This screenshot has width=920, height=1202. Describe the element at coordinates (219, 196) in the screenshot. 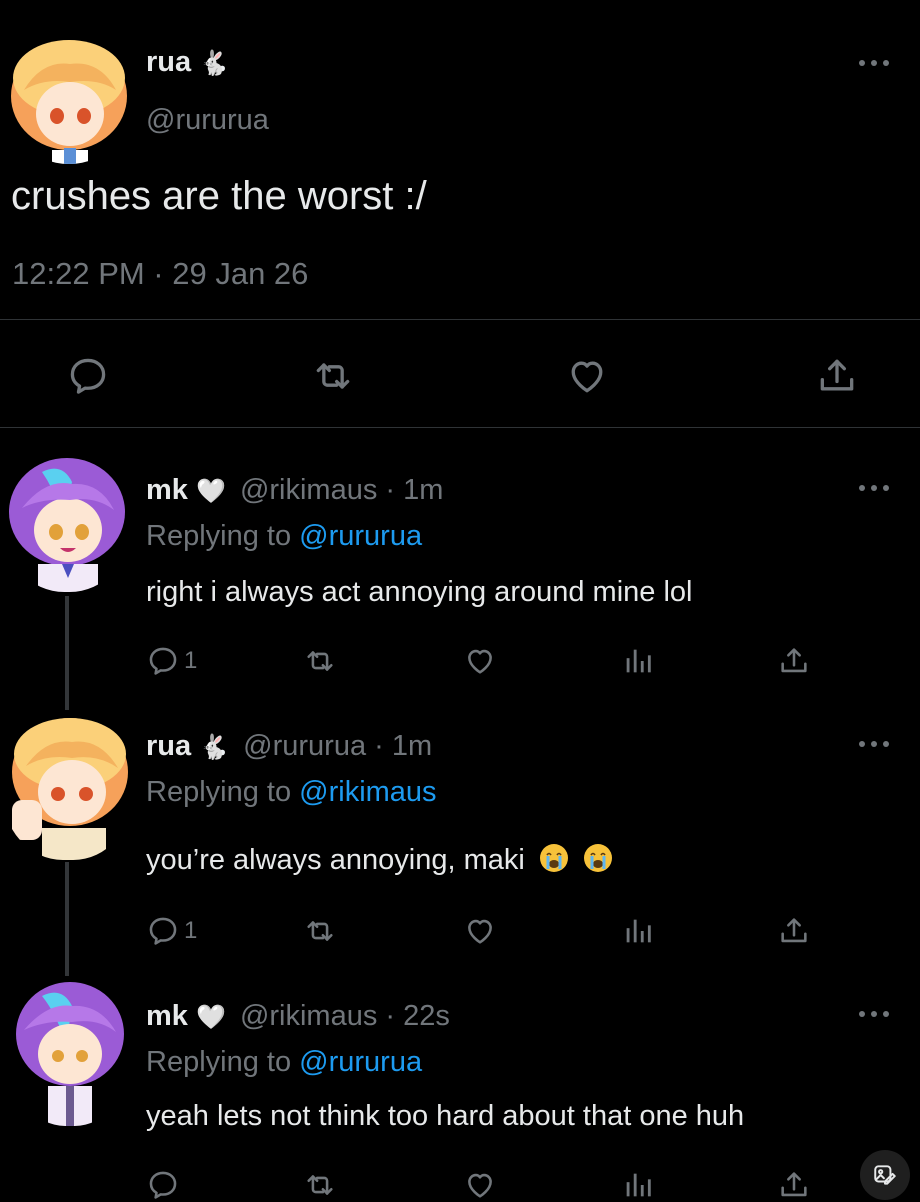

I see `tweet-text: crushes are the worst :/` at that location.